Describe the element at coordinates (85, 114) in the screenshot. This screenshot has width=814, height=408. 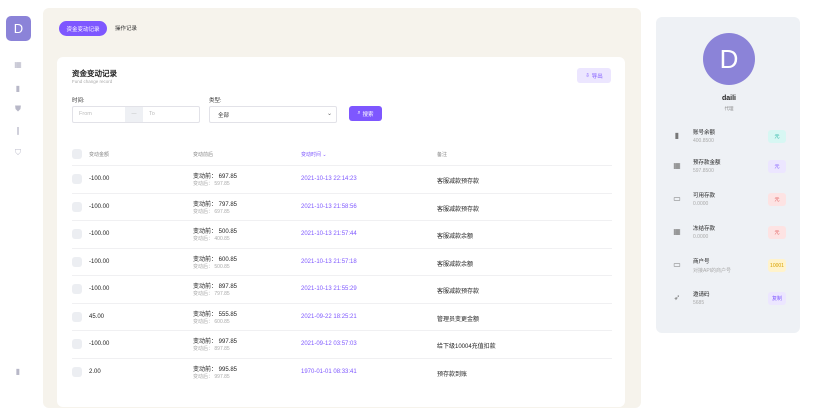
I see `from-input: From` at that location.